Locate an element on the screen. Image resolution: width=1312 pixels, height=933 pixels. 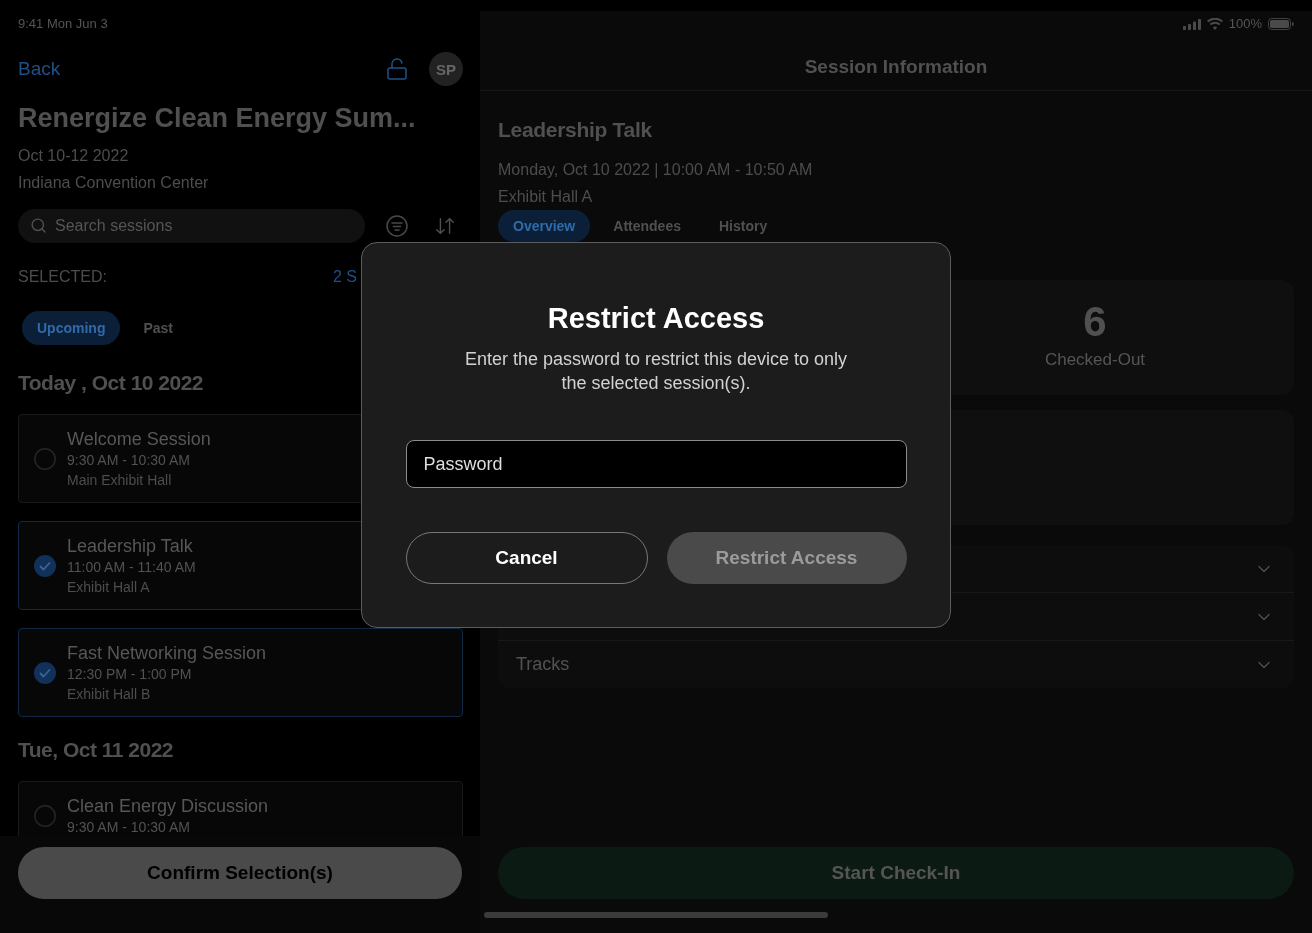
tab: Overview is located at coordinates (544, 226).